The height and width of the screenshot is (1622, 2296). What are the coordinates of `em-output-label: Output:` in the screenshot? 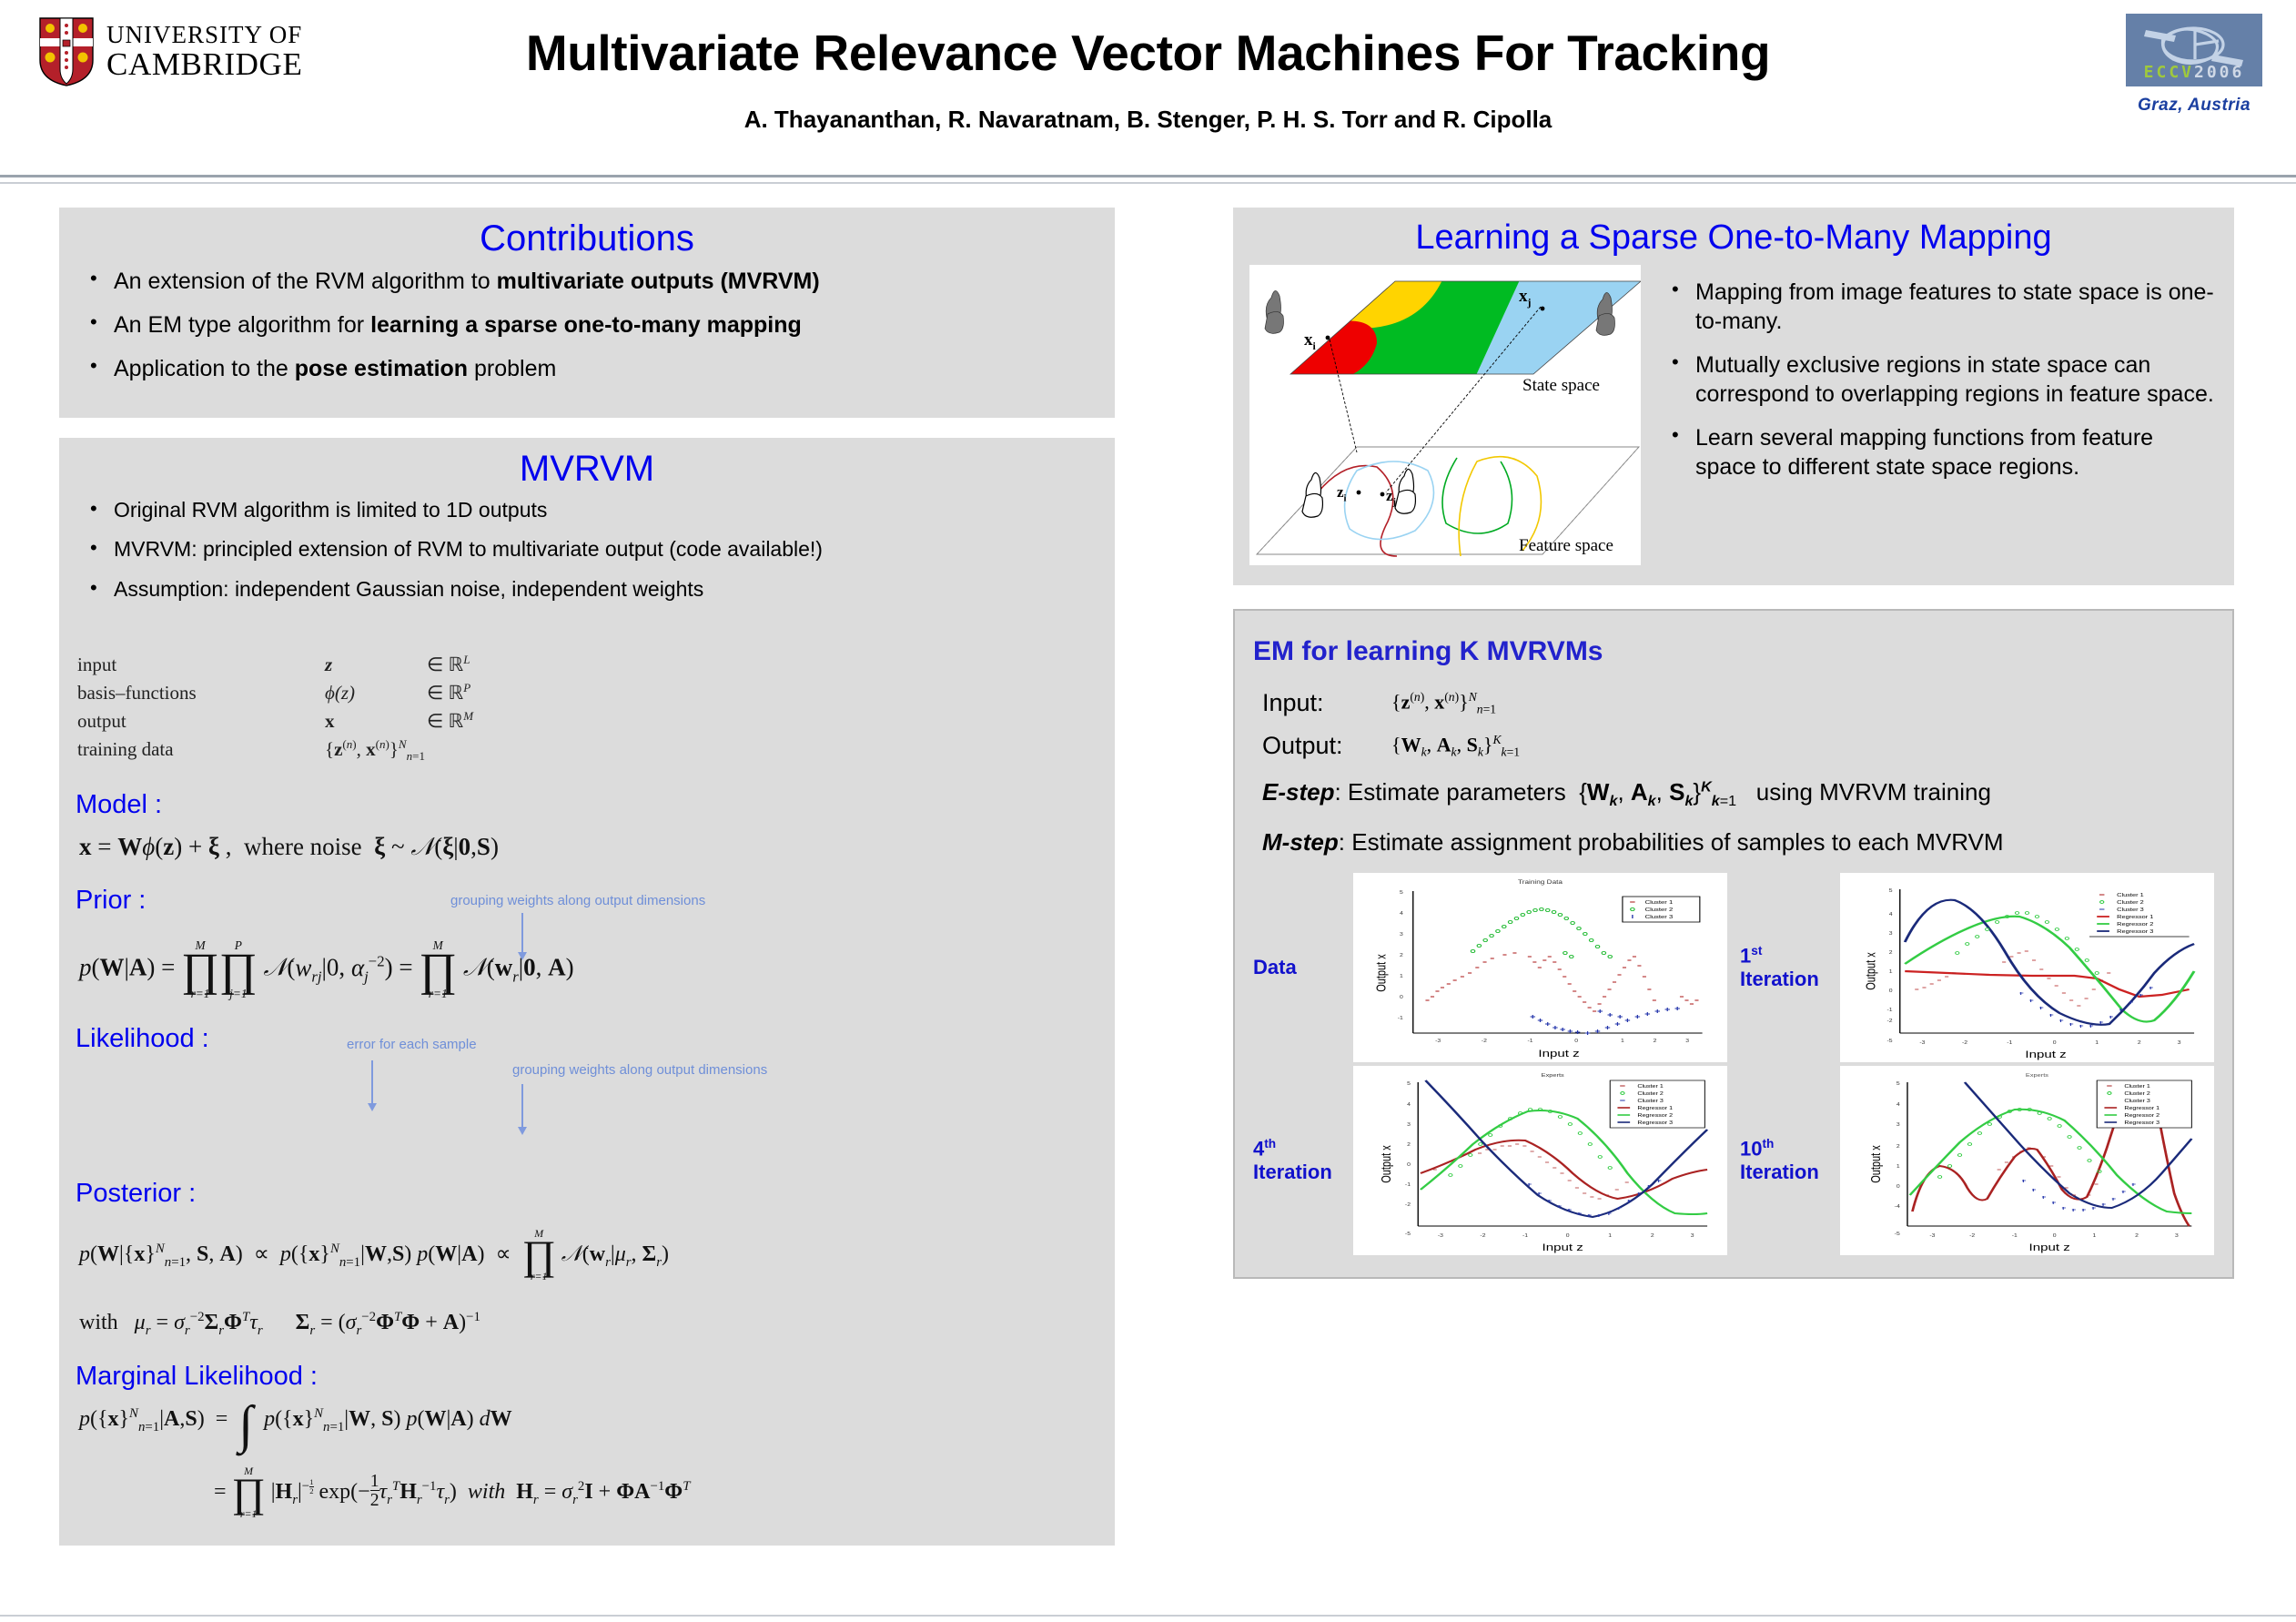 It's located at (1303, 745).